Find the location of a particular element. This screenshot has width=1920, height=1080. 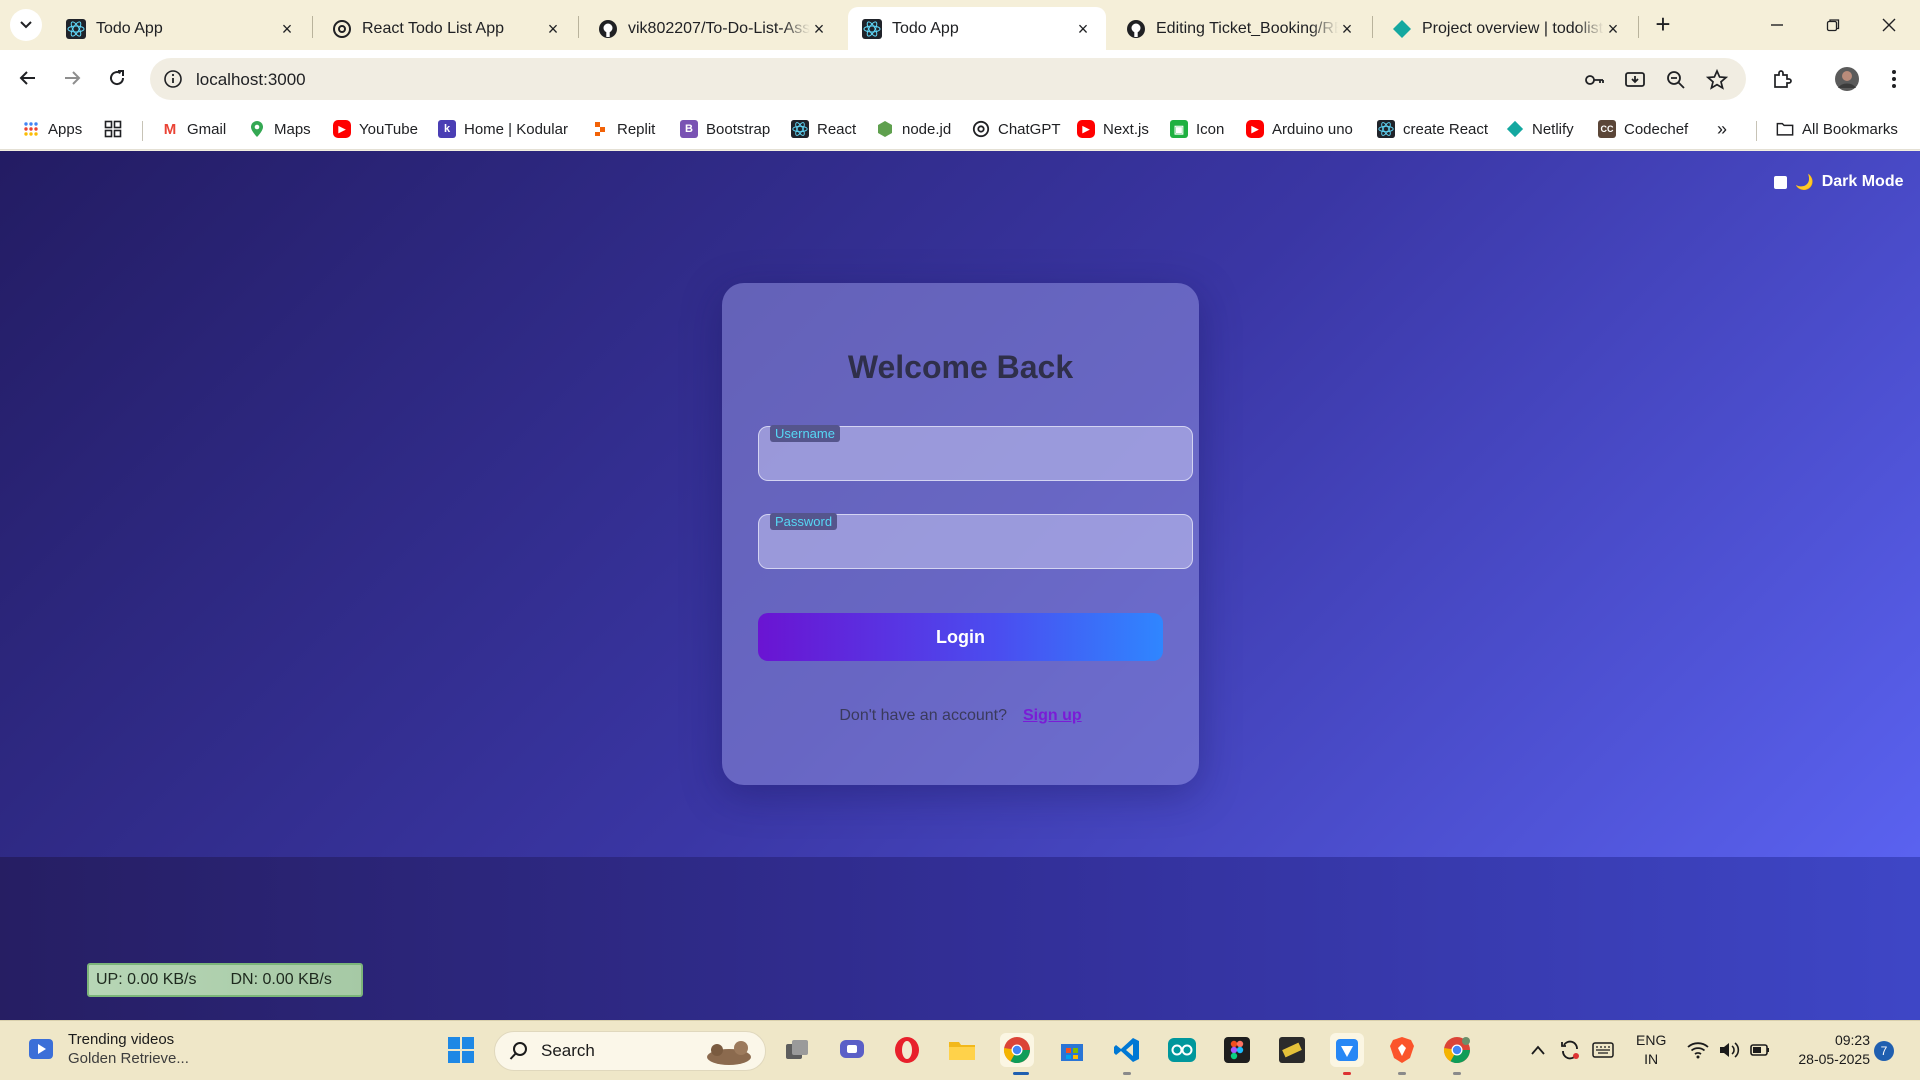

netlify-icon is located at coordinates (1402, 29).